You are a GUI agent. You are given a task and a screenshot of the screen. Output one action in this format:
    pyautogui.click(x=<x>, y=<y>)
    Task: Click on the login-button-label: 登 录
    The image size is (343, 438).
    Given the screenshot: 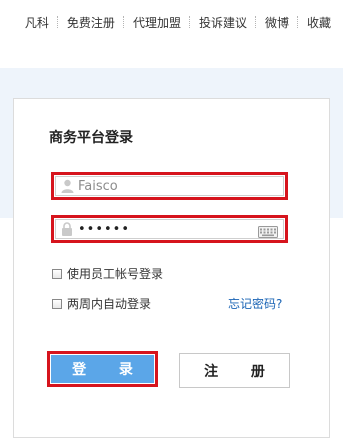 What is the action you would take?
    pyautogui.click(x=102, y=369)
    